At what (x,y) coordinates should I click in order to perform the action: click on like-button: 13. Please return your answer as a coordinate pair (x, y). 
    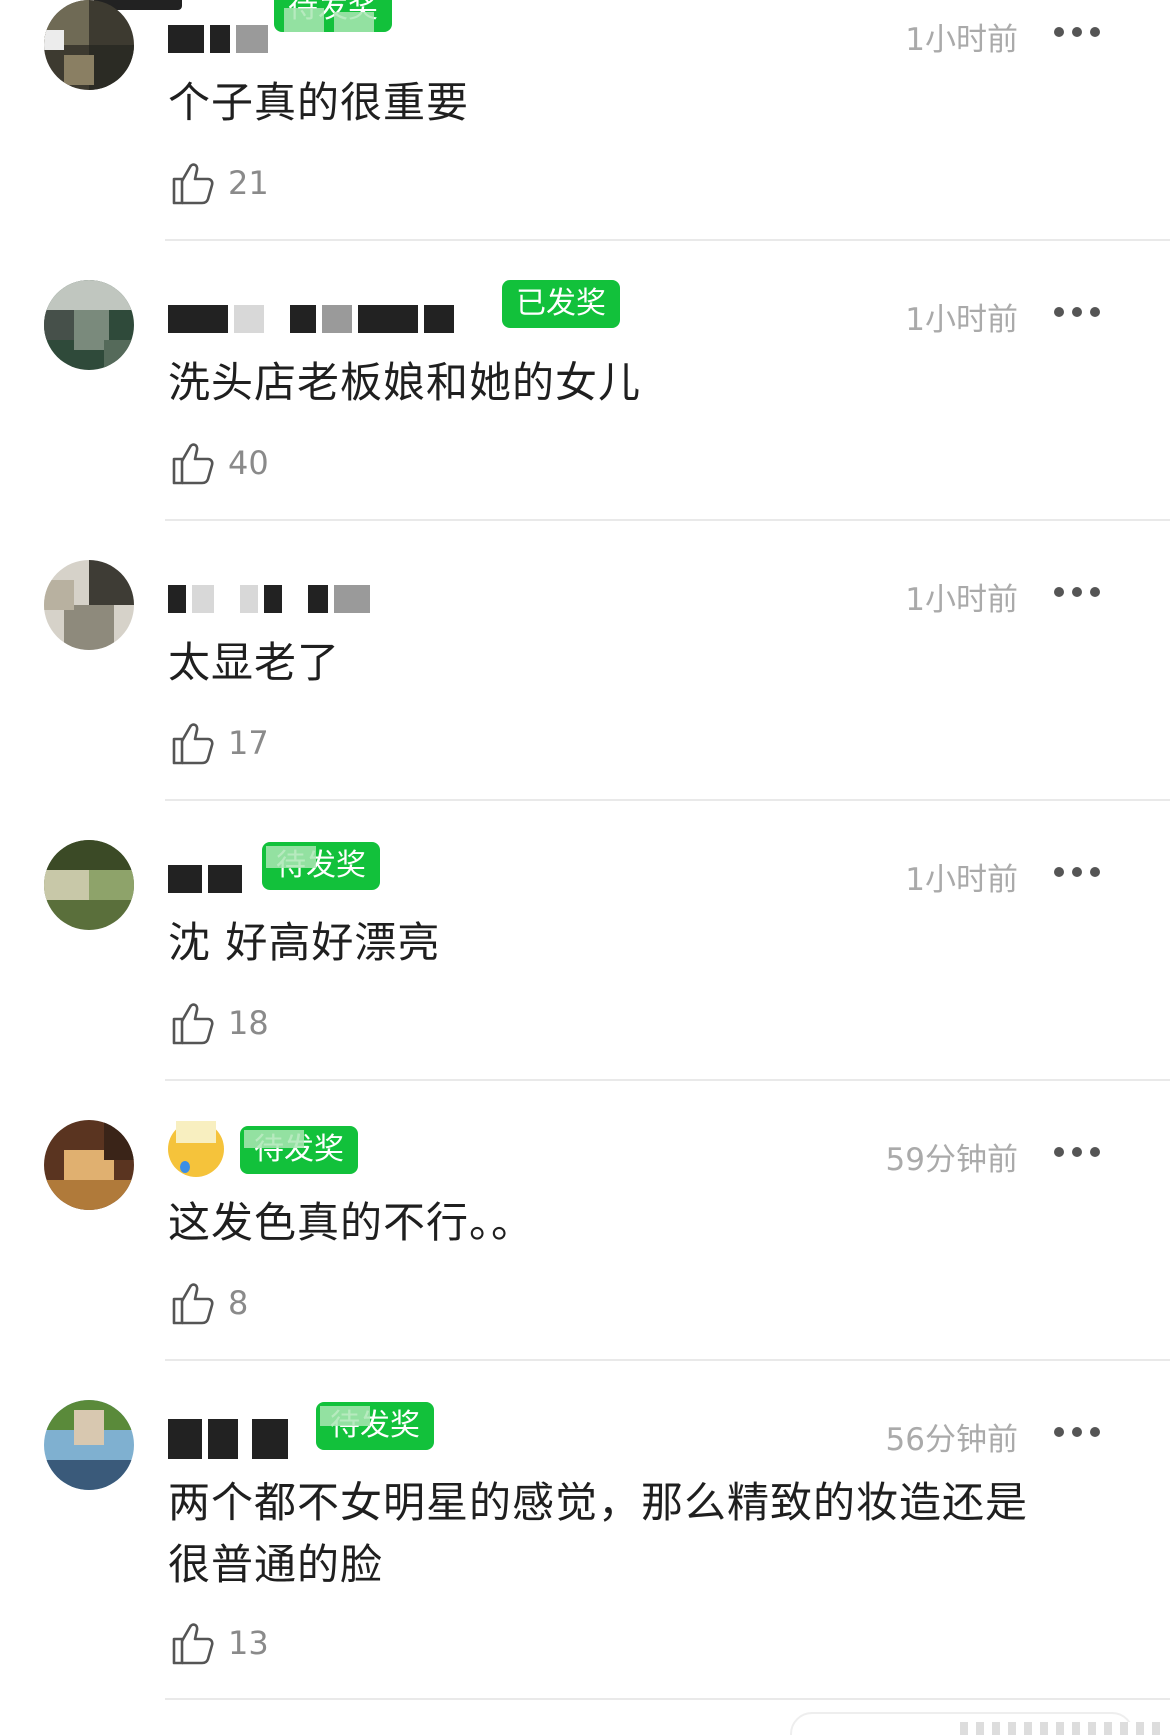
    Looking at the image, I should click on (218, 1643).